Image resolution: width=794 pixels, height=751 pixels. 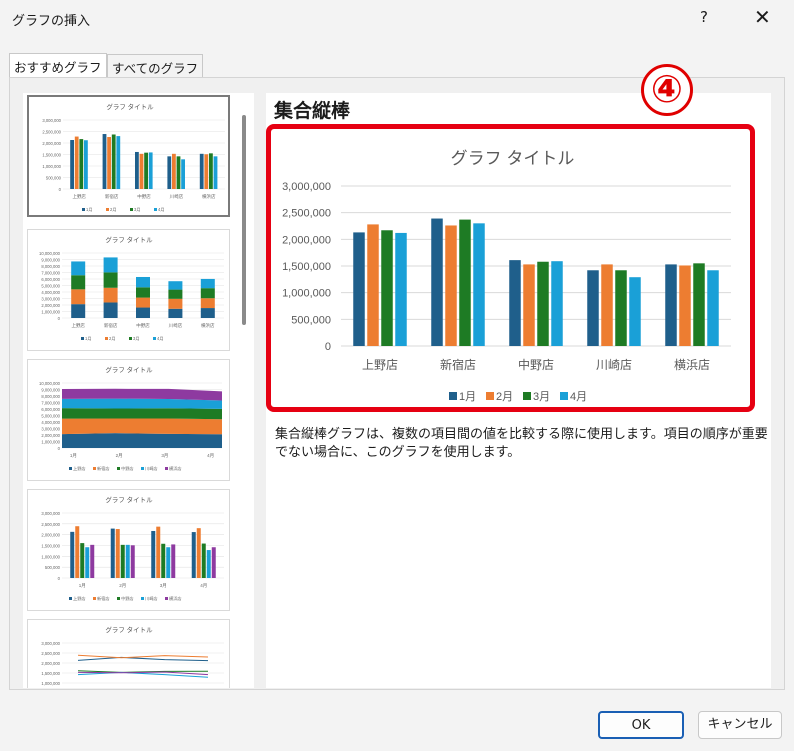 I want to click on thumbnail-y-tick: 10,000,000, so click(x=50, y=383).